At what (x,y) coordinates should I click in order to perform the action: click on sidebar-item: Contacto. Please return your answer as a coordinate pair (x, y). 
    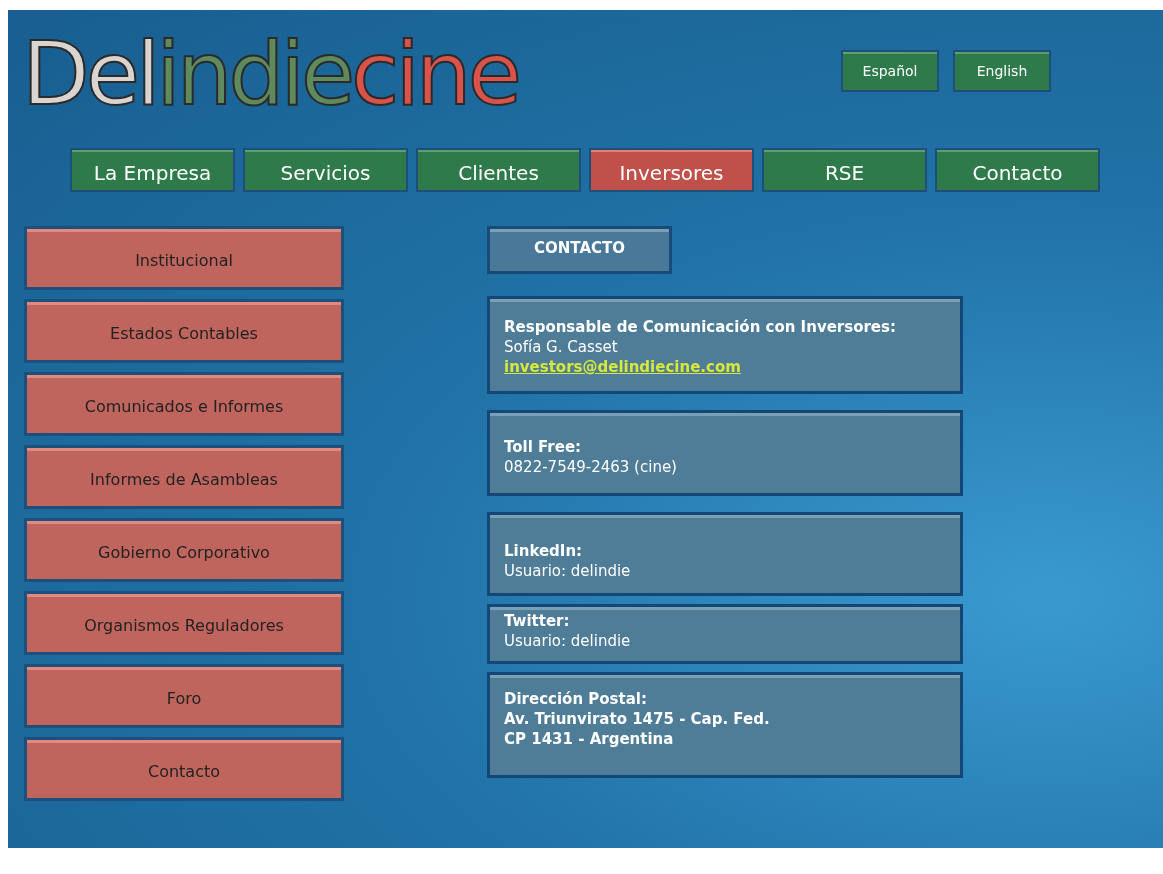
    Looking at the image, I should click on (184, 769).